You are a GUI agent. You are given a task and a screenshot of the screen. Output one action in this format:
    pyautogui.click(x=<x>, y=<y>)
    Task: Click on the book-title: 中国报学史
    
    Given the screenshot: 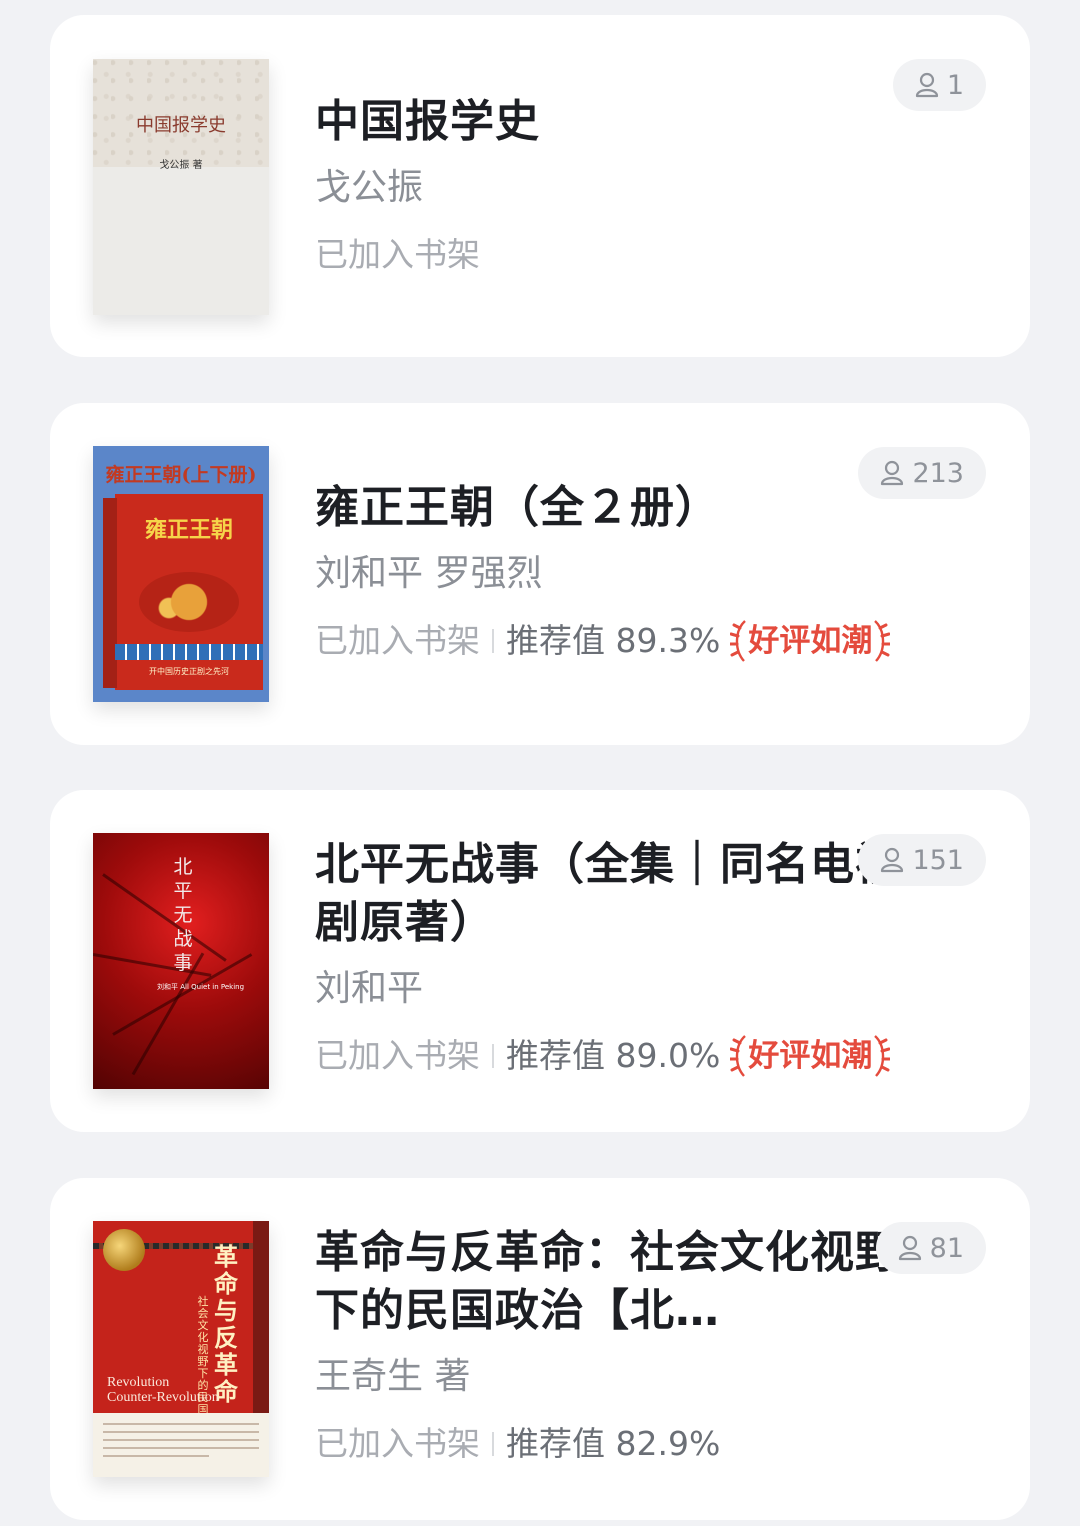 What is the action you would take?
    pyautogui.click(x=617, y=122)
    